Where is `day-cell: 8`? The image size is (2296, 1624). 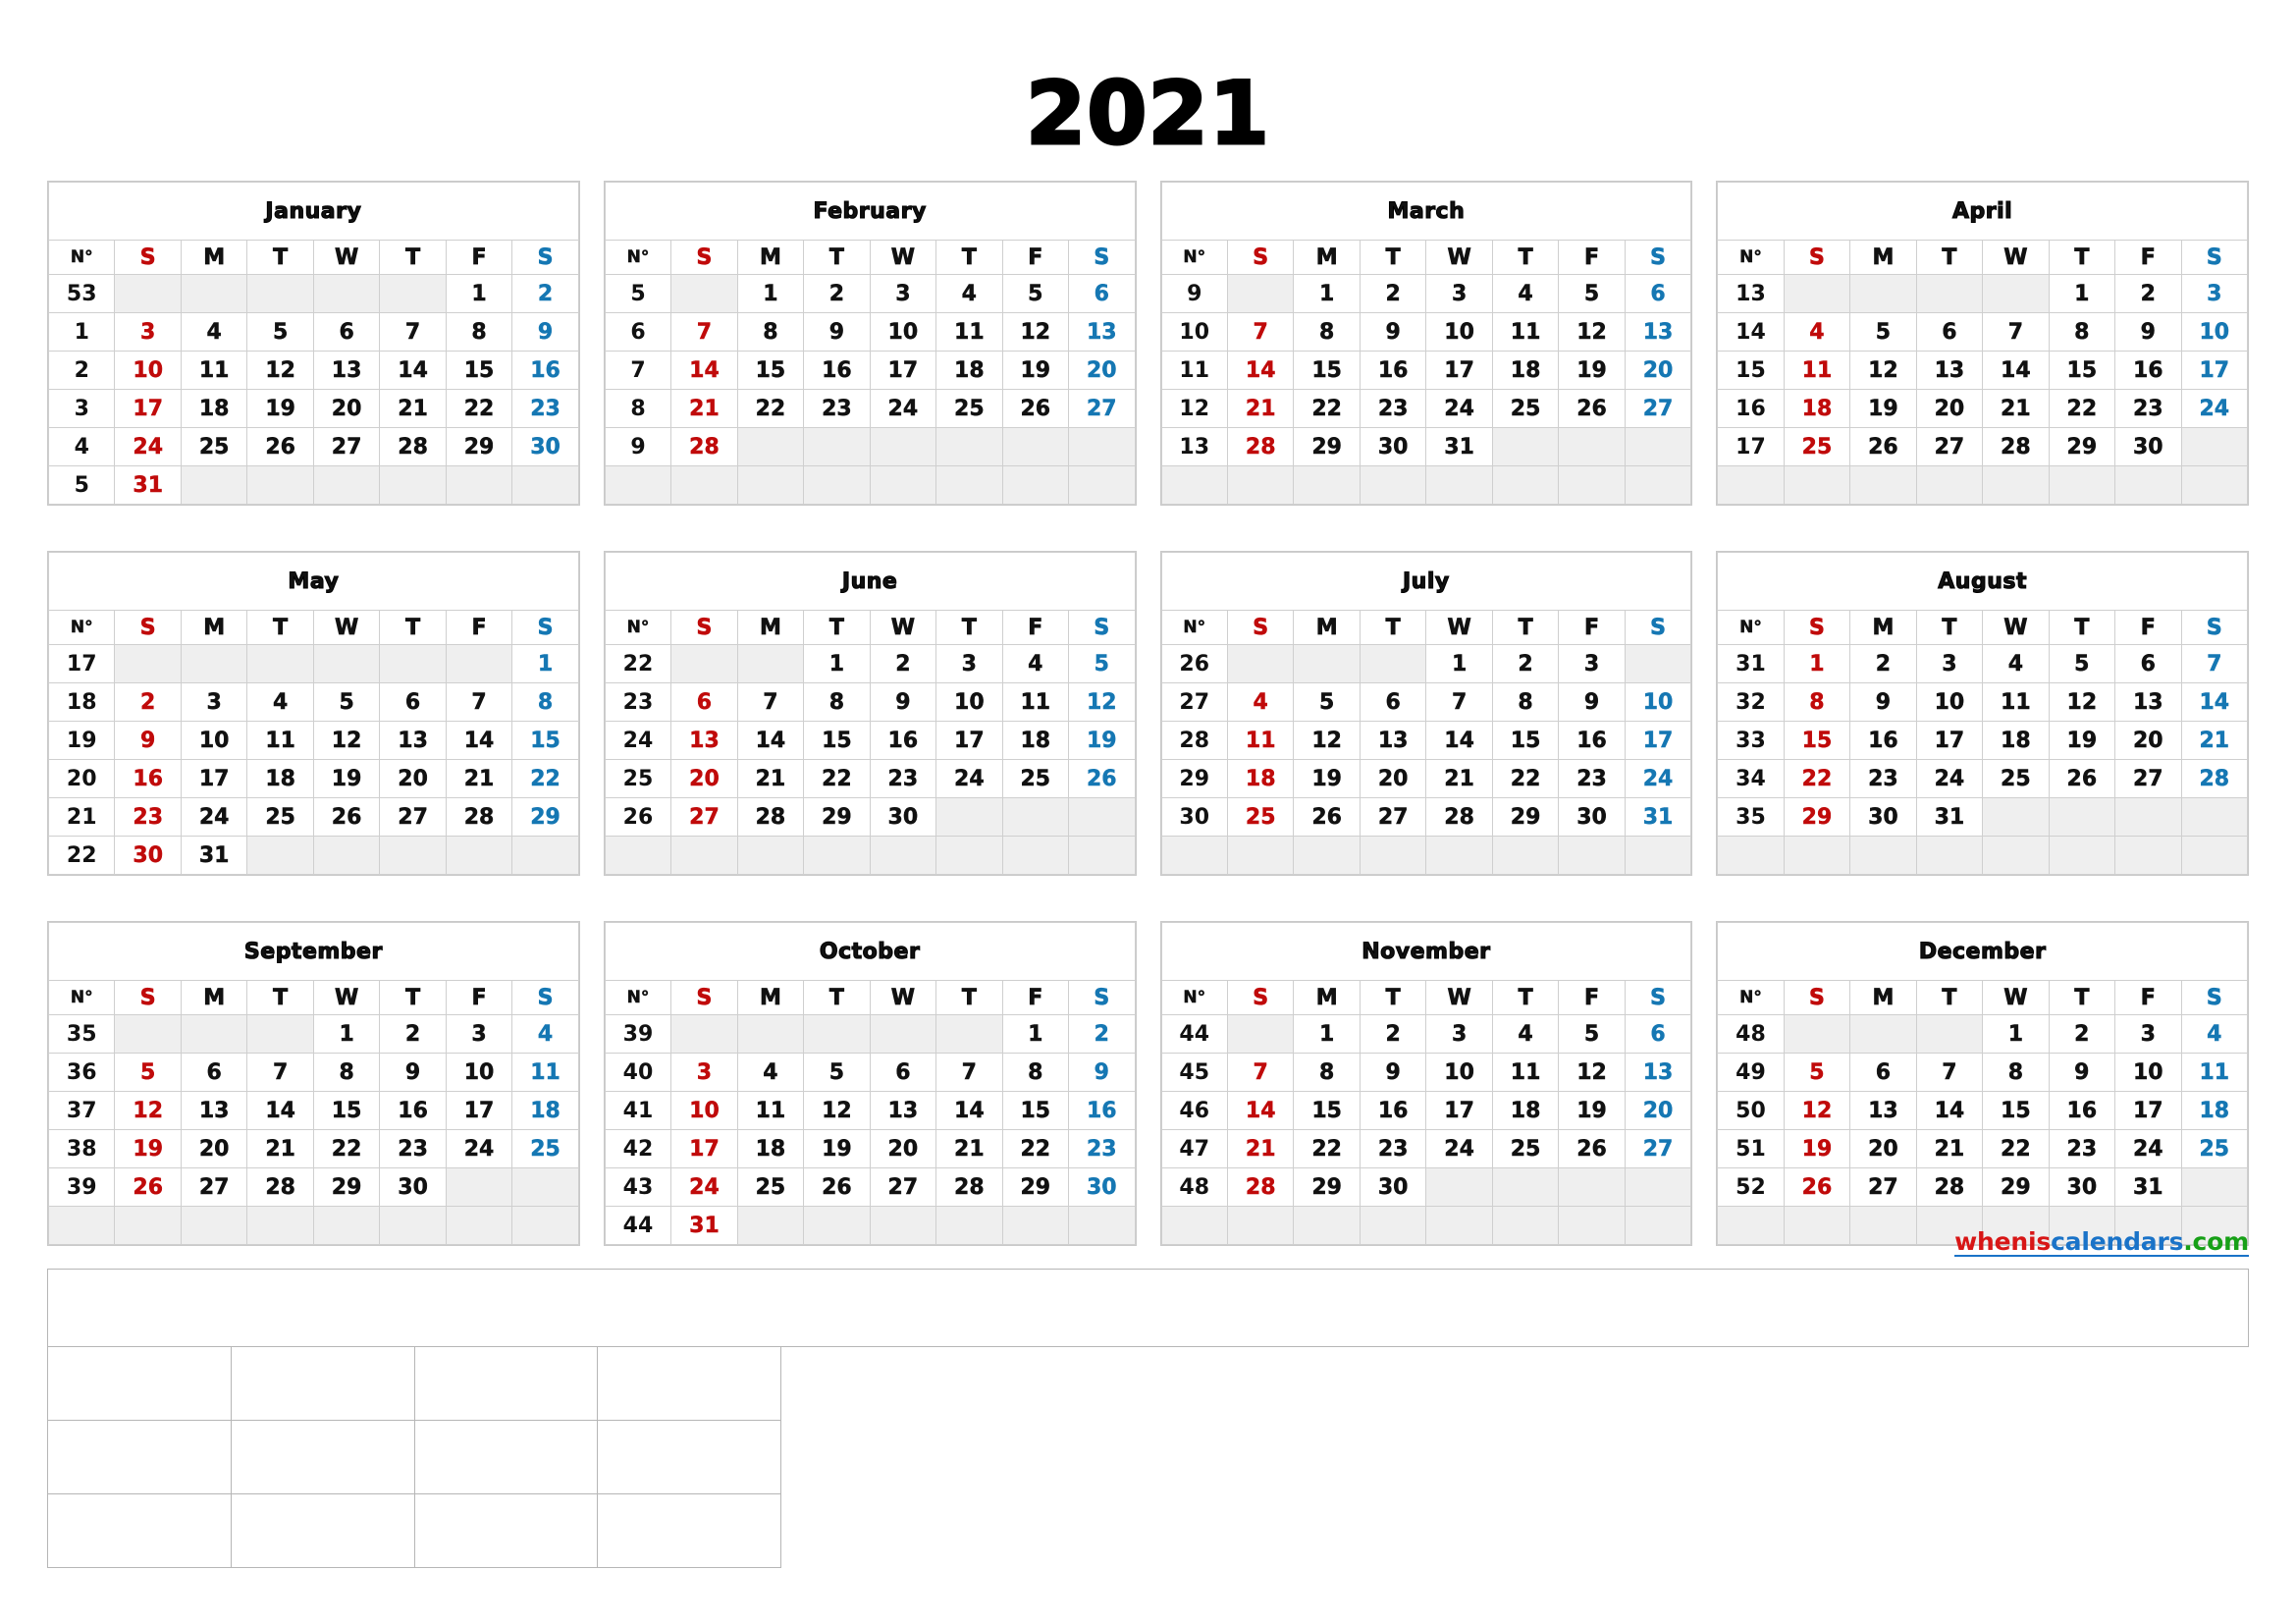 day-cell: 8 is located at coordinates (1327, 1072).